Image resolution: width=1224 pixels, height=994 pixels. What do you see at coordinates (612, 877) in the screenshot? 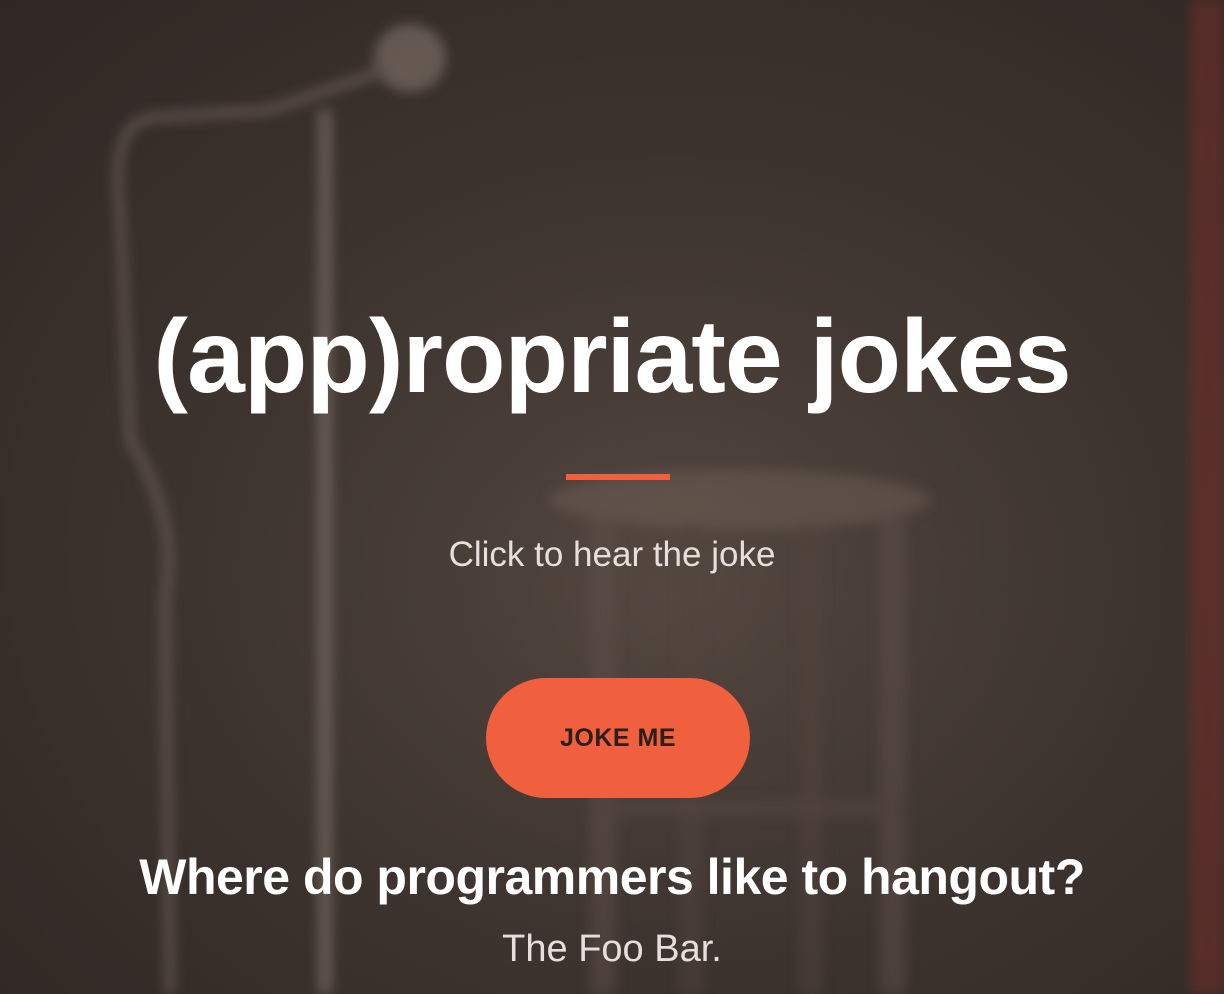
I see `joke-question: Where do programmers like to hangout?` at bounding box center [612, 877].